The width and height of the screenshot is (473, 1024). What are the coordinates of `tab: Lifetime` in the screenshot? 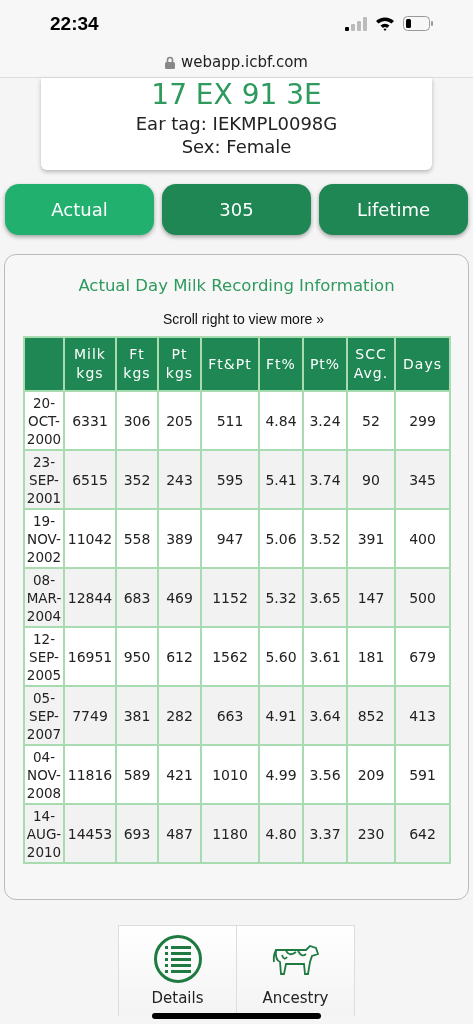 It's located at (393, 209).